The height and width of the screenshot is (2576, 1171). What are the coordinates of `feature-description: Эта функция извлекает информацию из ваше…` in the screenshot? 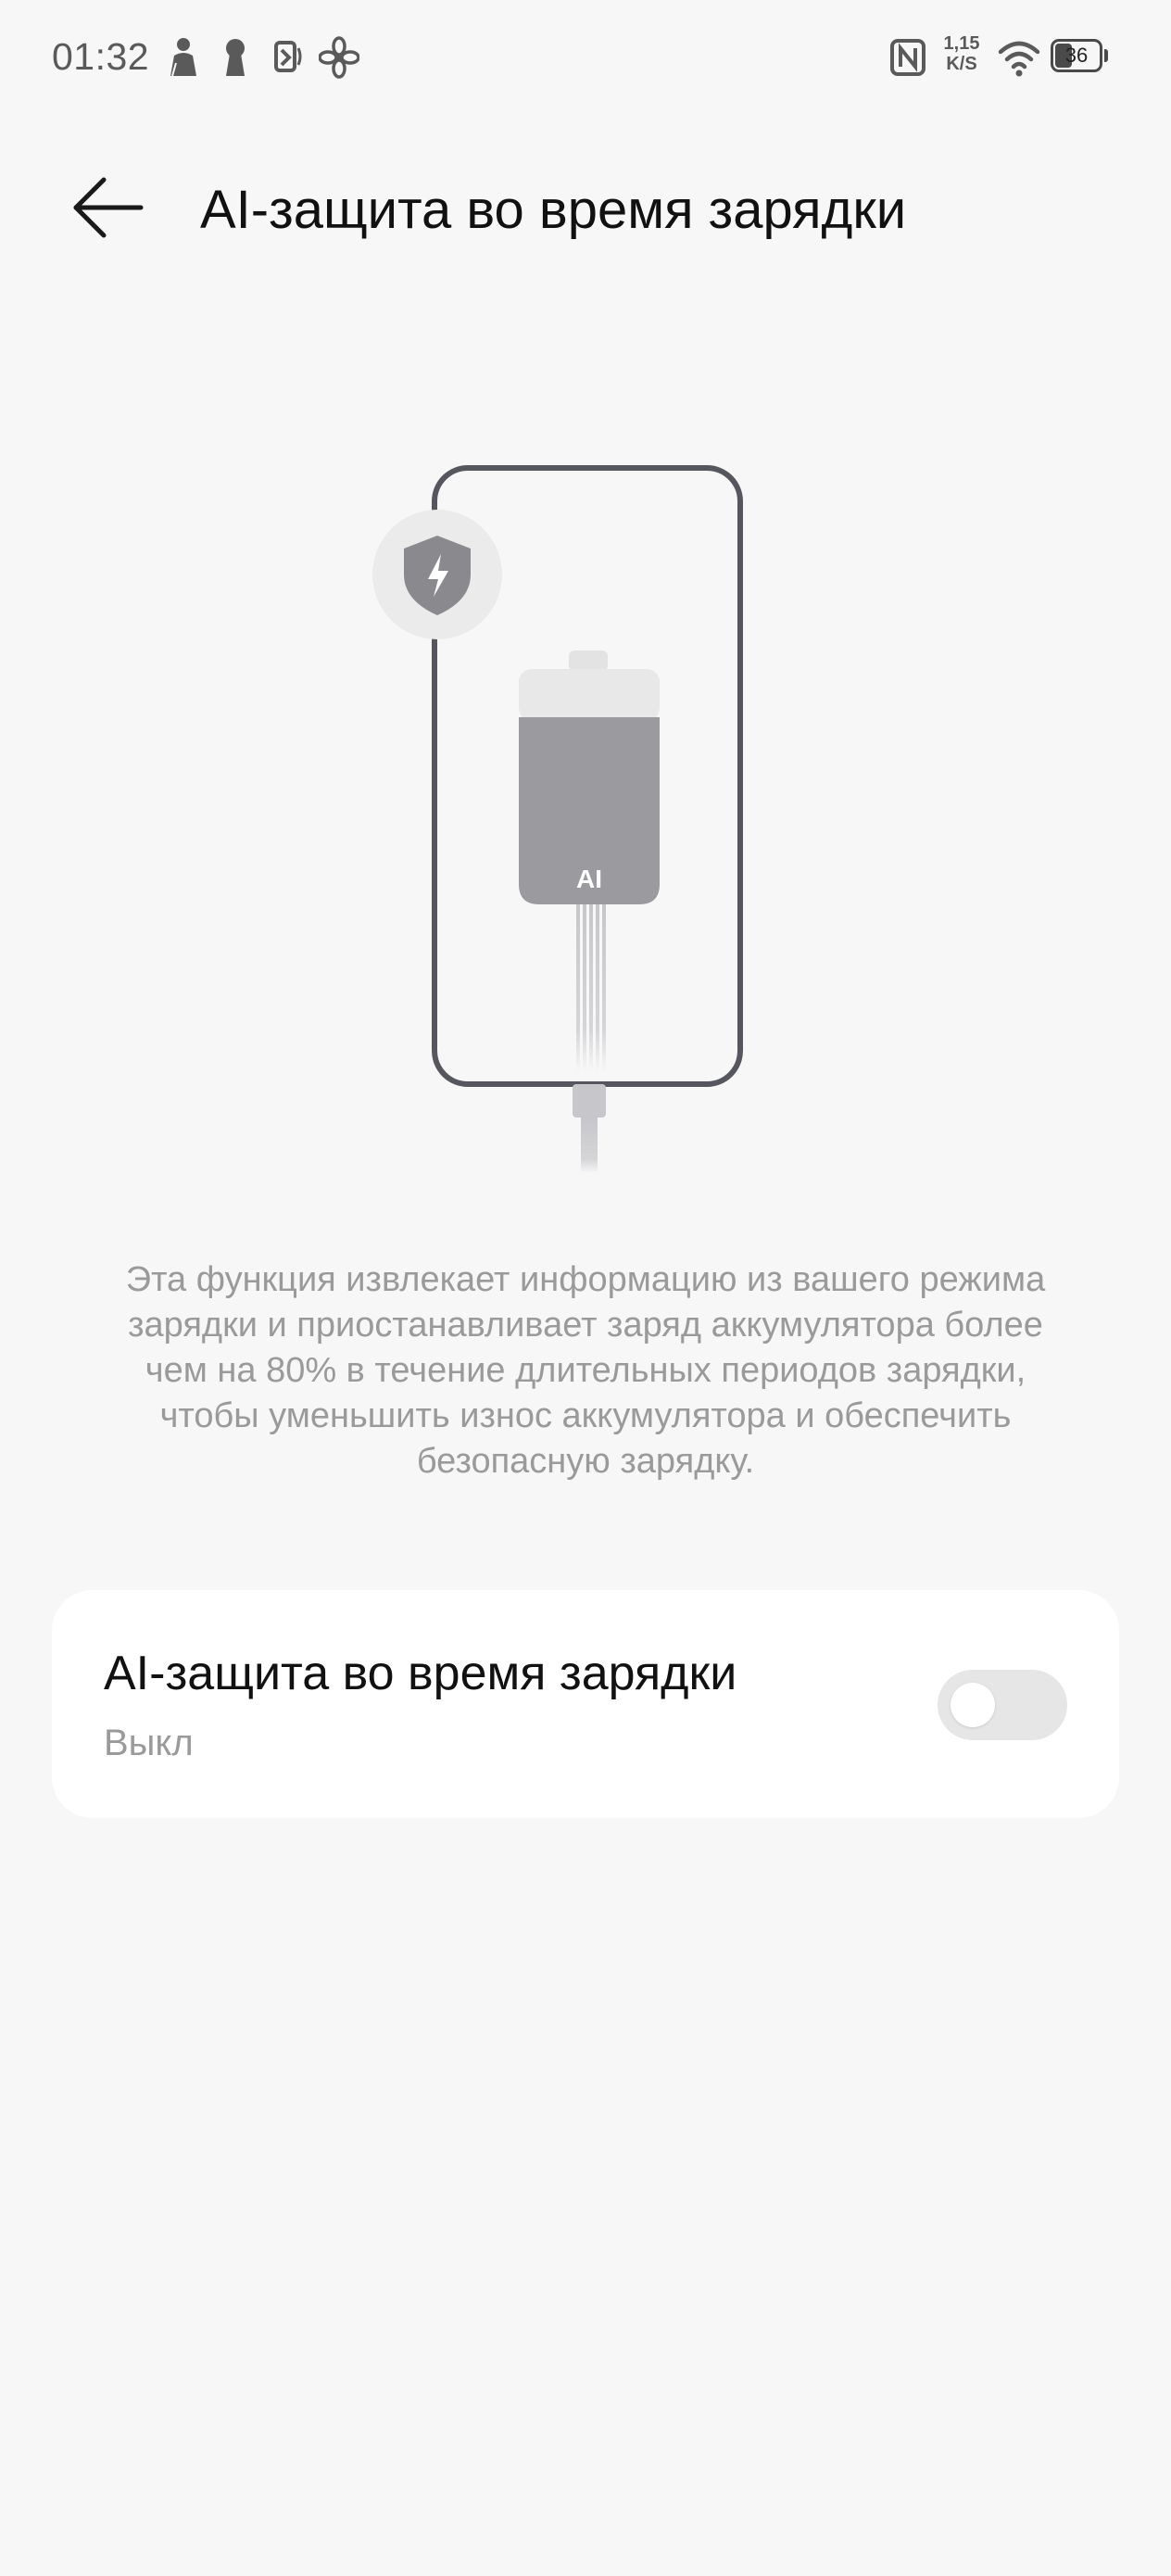 It's located at (585, 1370).